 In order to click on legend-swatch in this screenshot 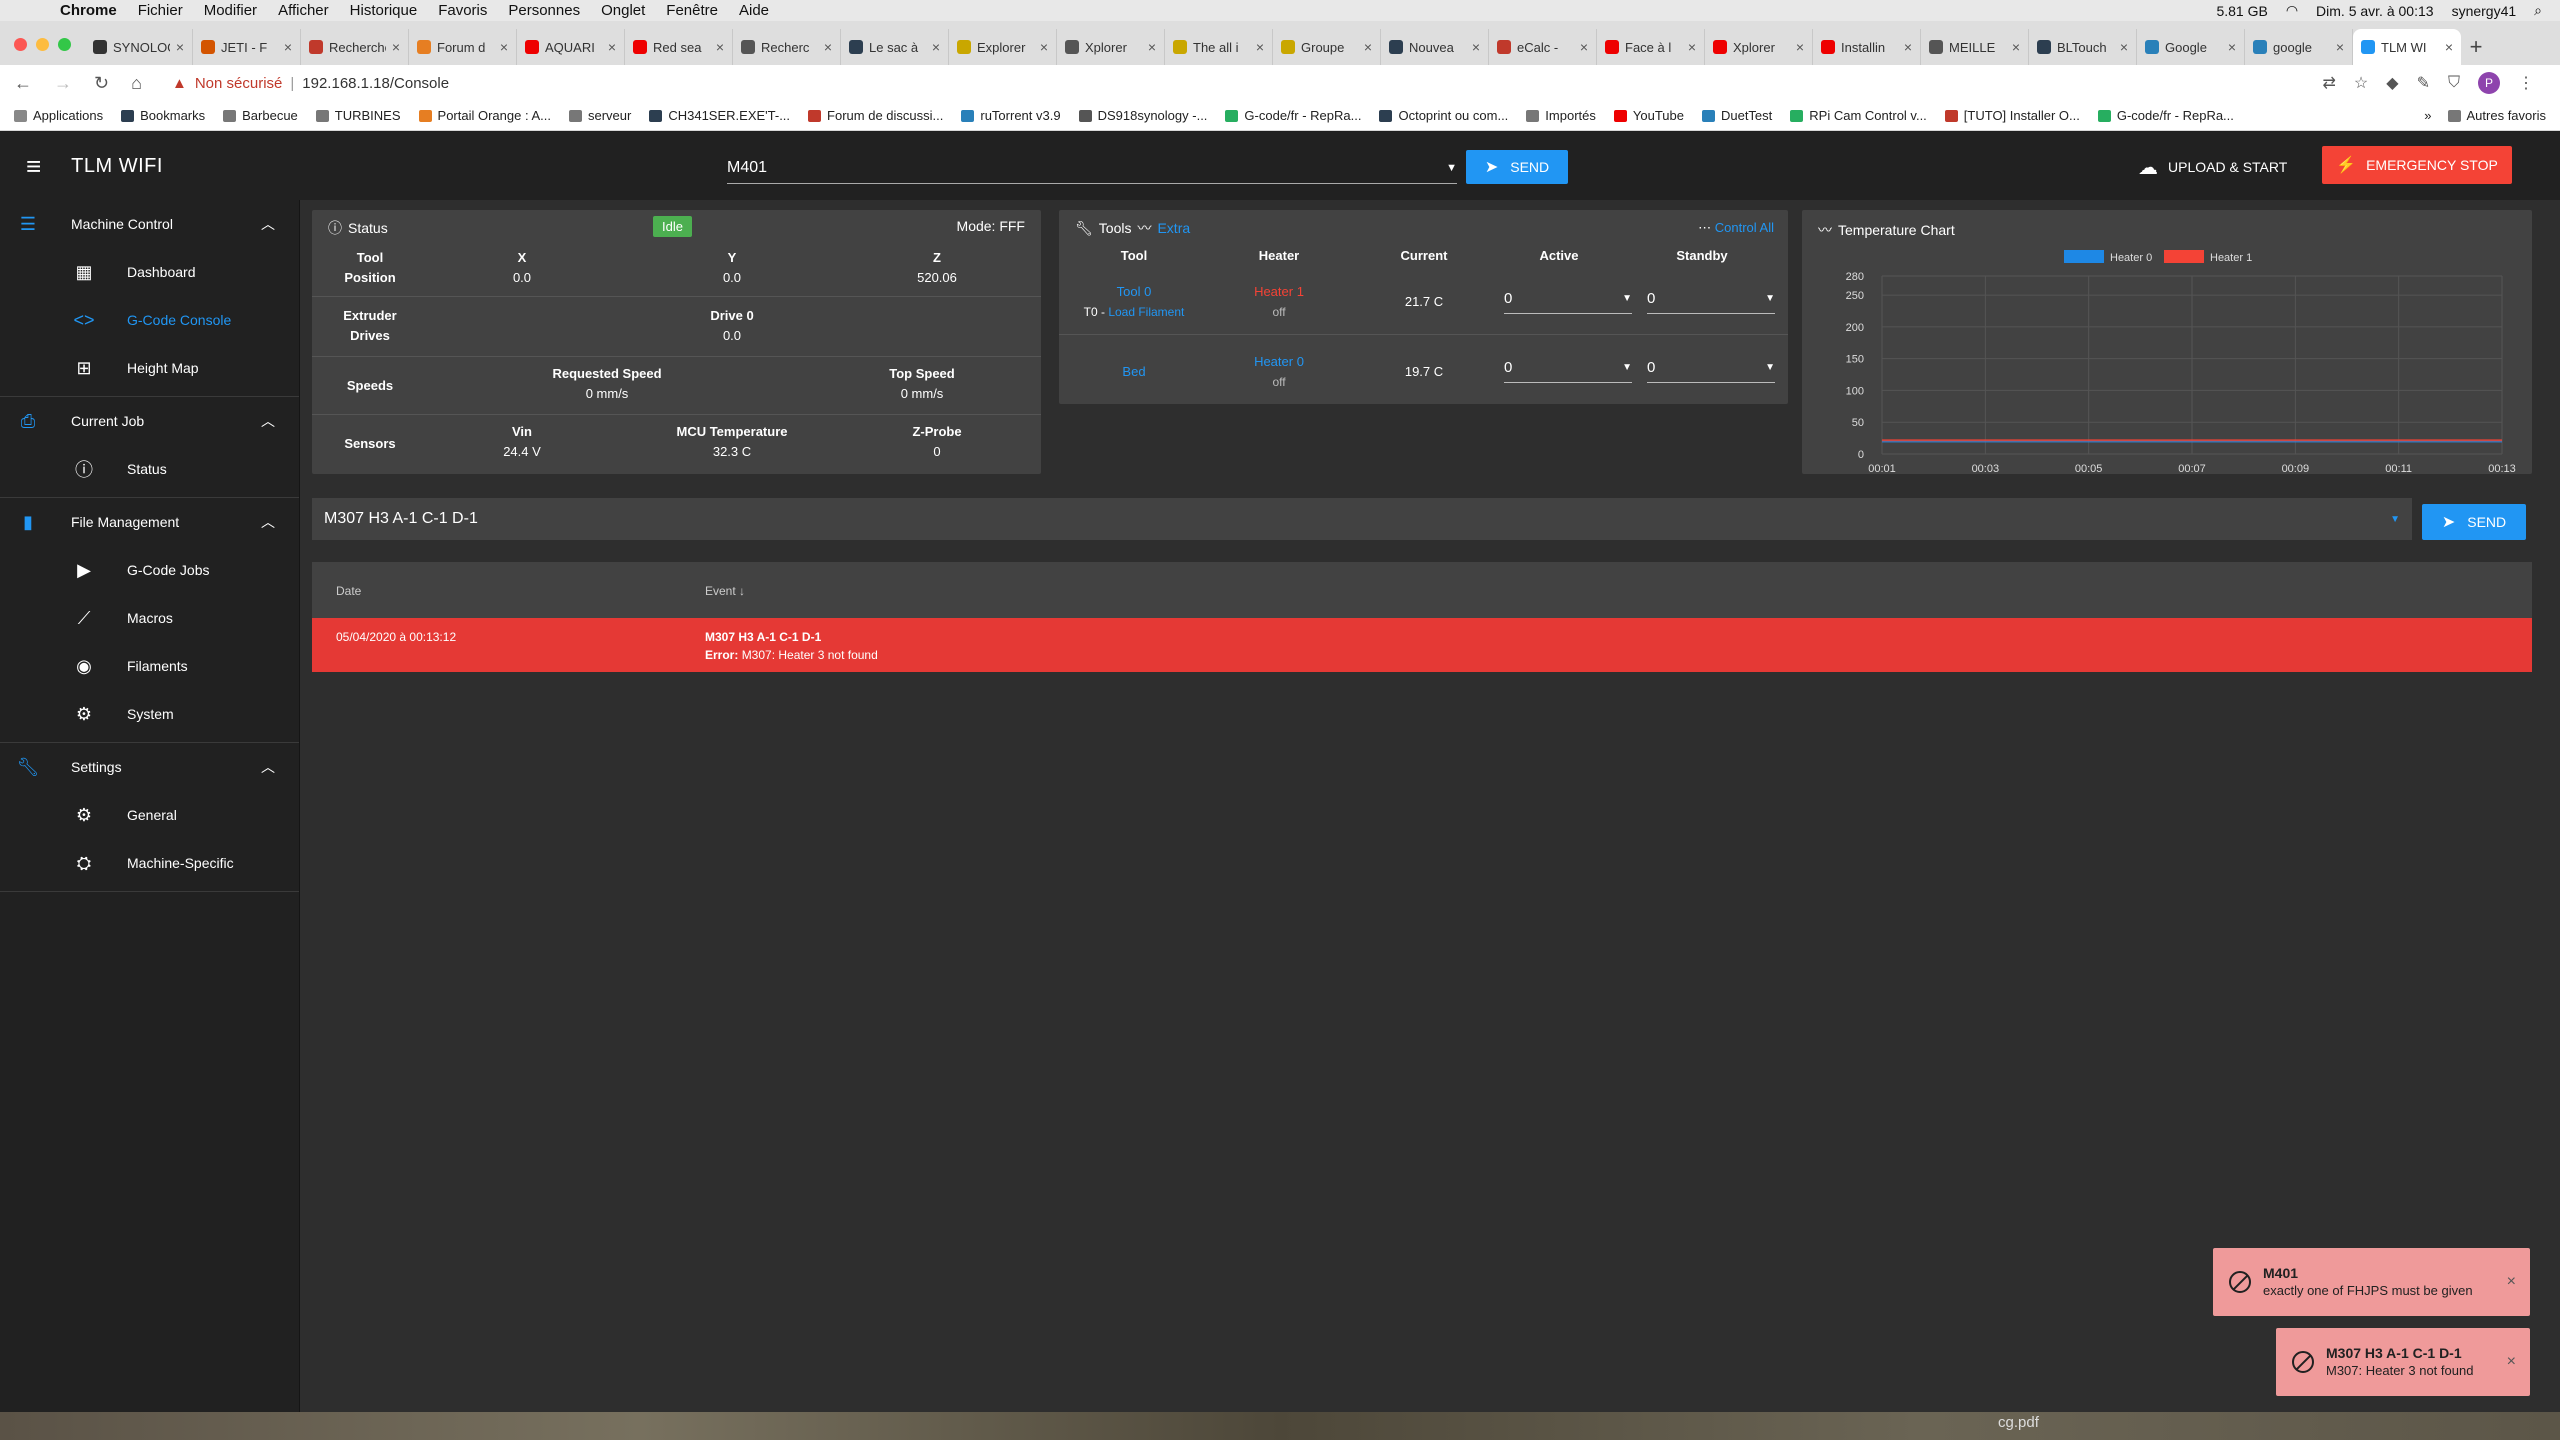, I will do `click(2184, 256)`.